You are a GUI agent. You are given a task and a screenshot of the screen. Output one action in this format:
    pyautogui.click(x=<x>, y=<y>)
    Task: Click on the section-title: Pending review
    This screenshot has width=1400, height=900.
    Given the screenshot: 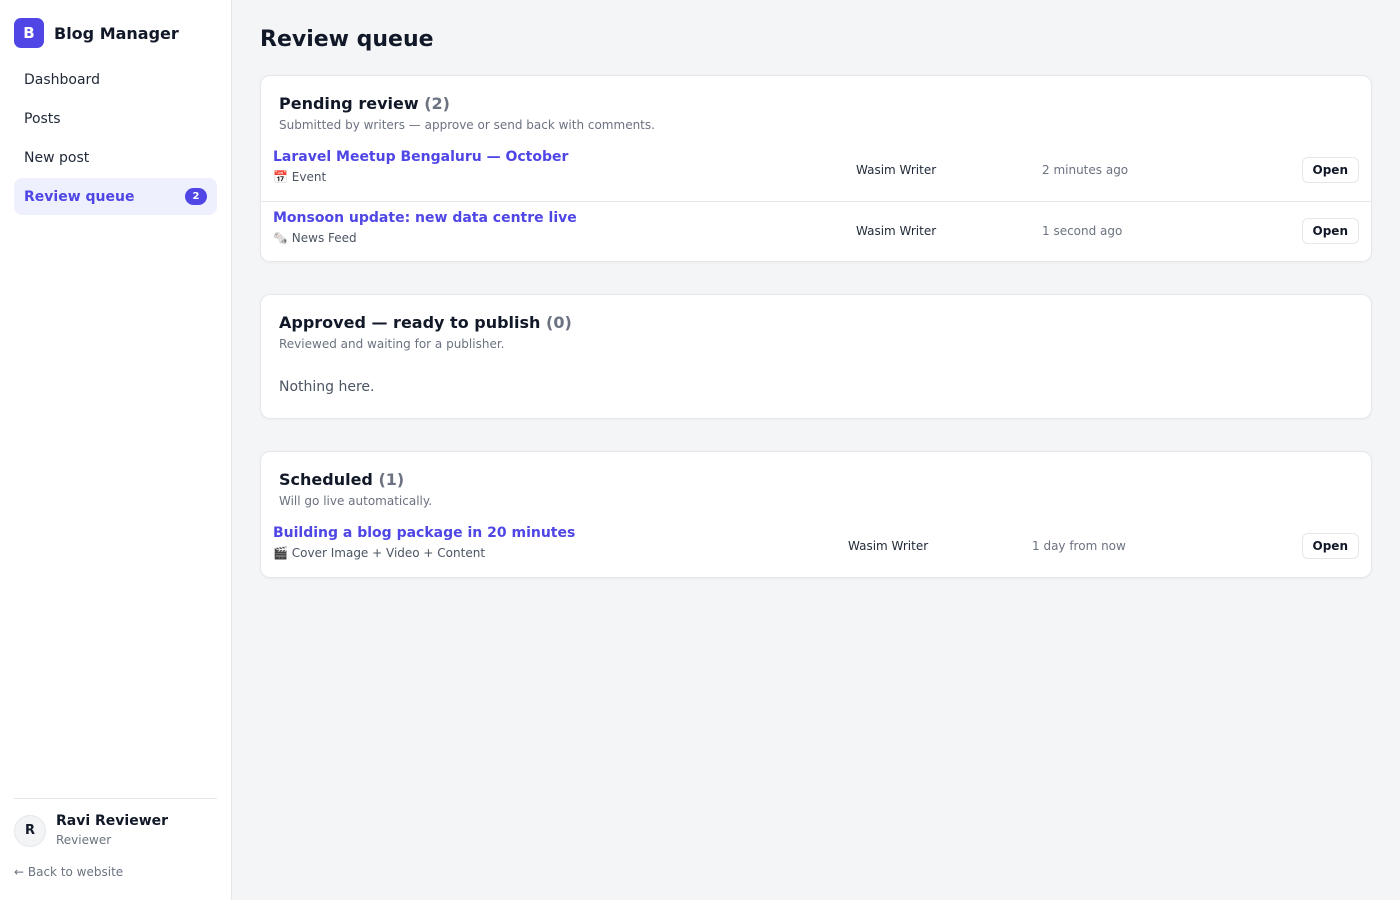 What is the action you would take?
    pyautogui.click(x=349, y=103)
    